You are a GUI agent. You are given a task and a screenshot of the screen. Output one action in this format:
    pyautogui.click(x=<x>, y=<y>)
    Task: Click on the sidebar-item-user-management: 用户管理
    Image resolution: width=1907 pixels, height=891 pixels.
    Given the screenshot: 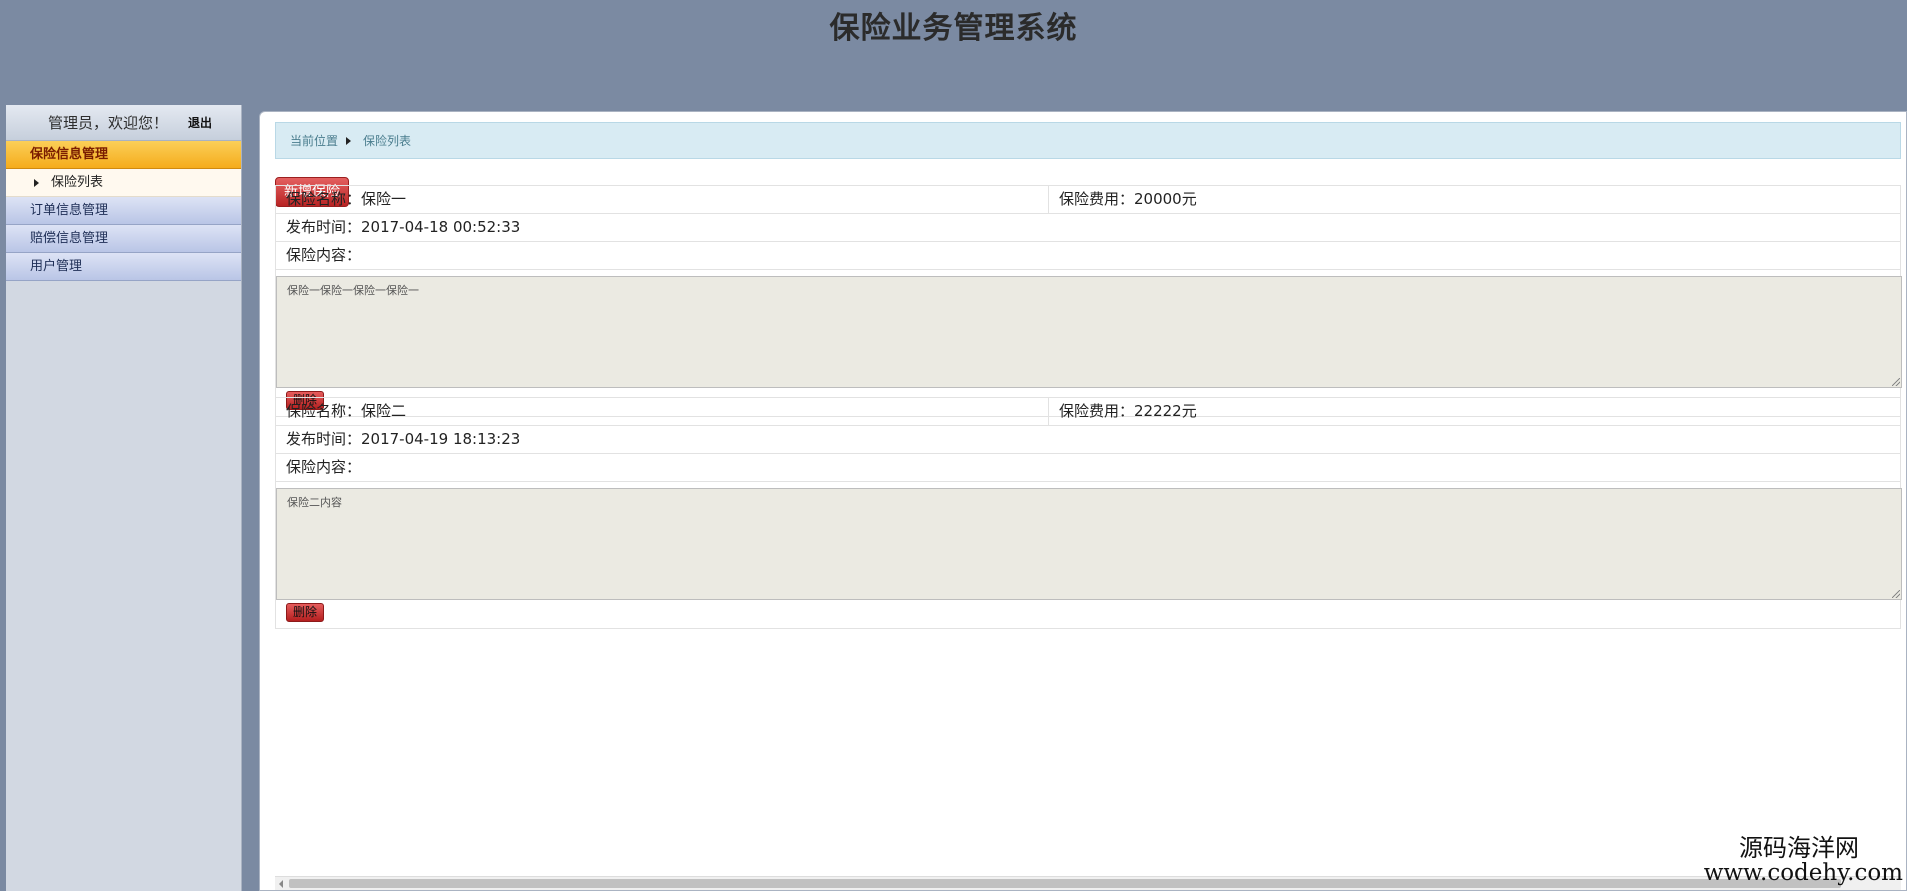 What is the action you would take?
    pyautogui.click(x=123, y=267)
    